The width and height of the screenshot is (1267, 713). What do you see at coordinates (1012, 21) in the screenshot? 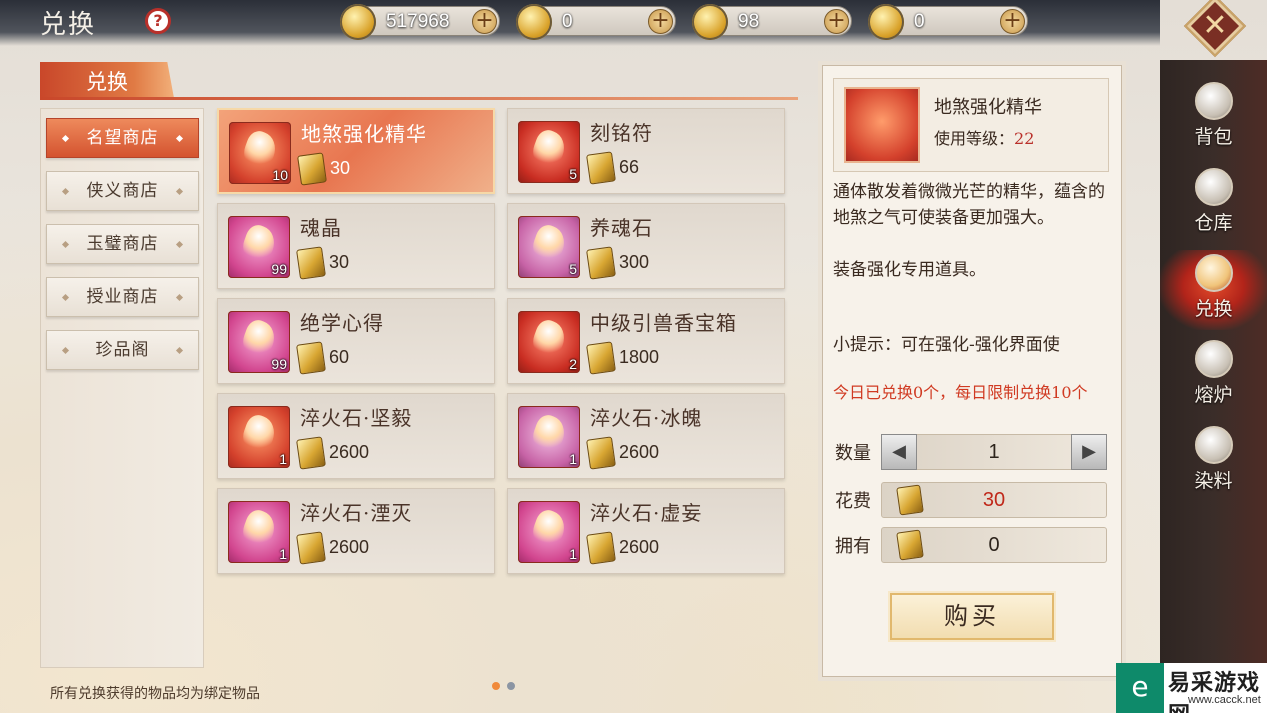
I see `add-gold-ingot-button: +` at bounding box center [1012, 21].